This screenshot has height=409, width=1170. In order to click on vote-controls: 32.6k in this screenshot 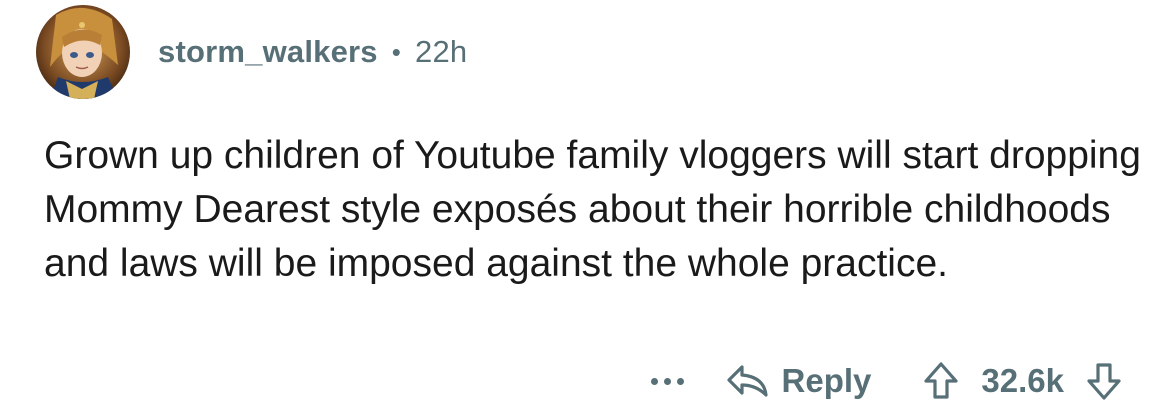, I will do `click(1022, 381)`.